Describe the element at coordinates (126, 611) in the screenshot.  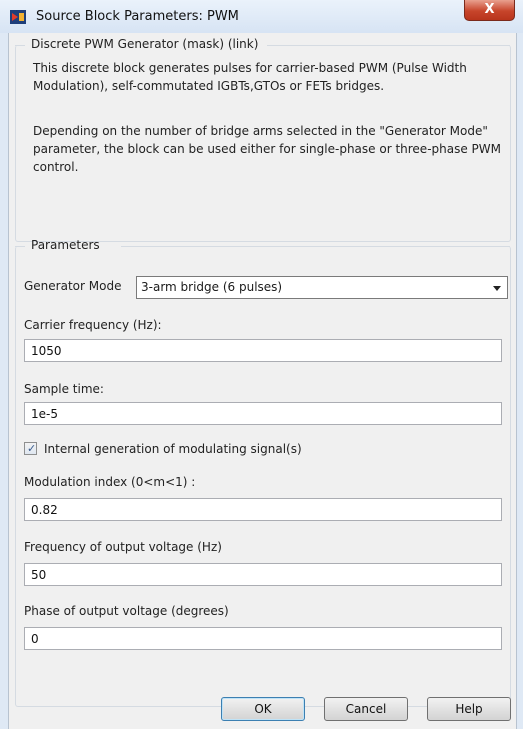
I see `output-phase-label: Phase of output voltage (degrees)` at that location.